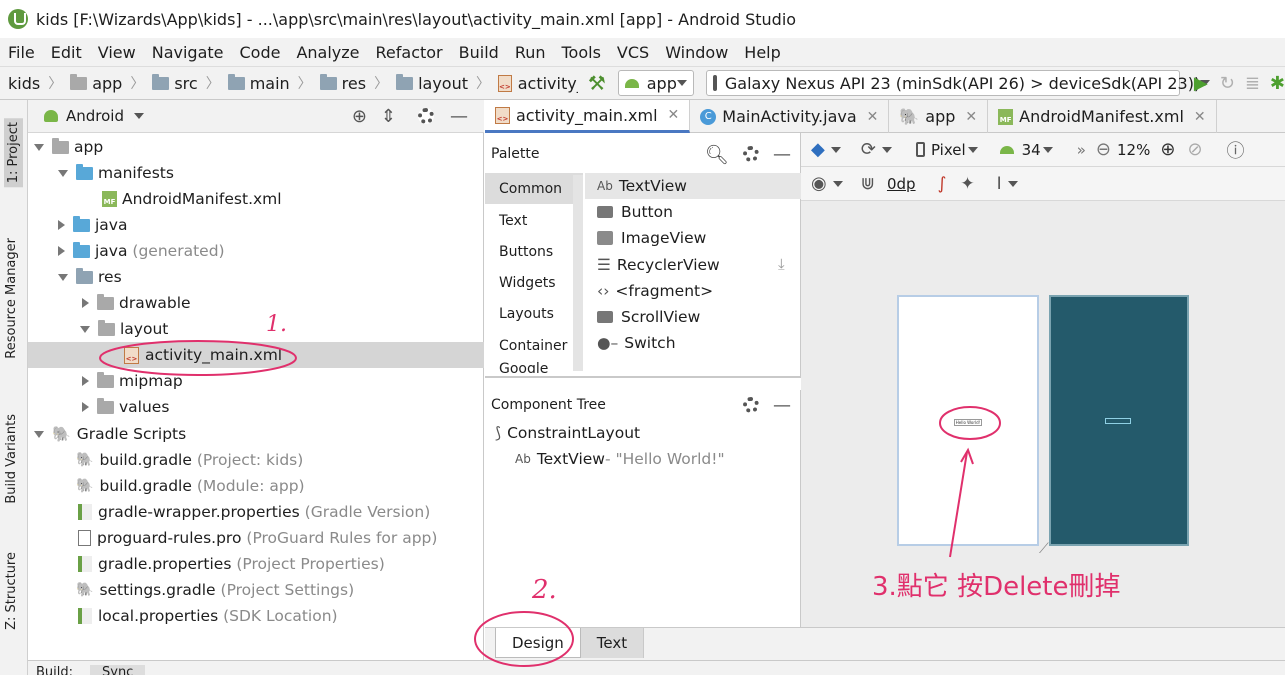 This screenshot has width=1285, height=675. I want to click on palette-item-button: Button, so click(635, 212).